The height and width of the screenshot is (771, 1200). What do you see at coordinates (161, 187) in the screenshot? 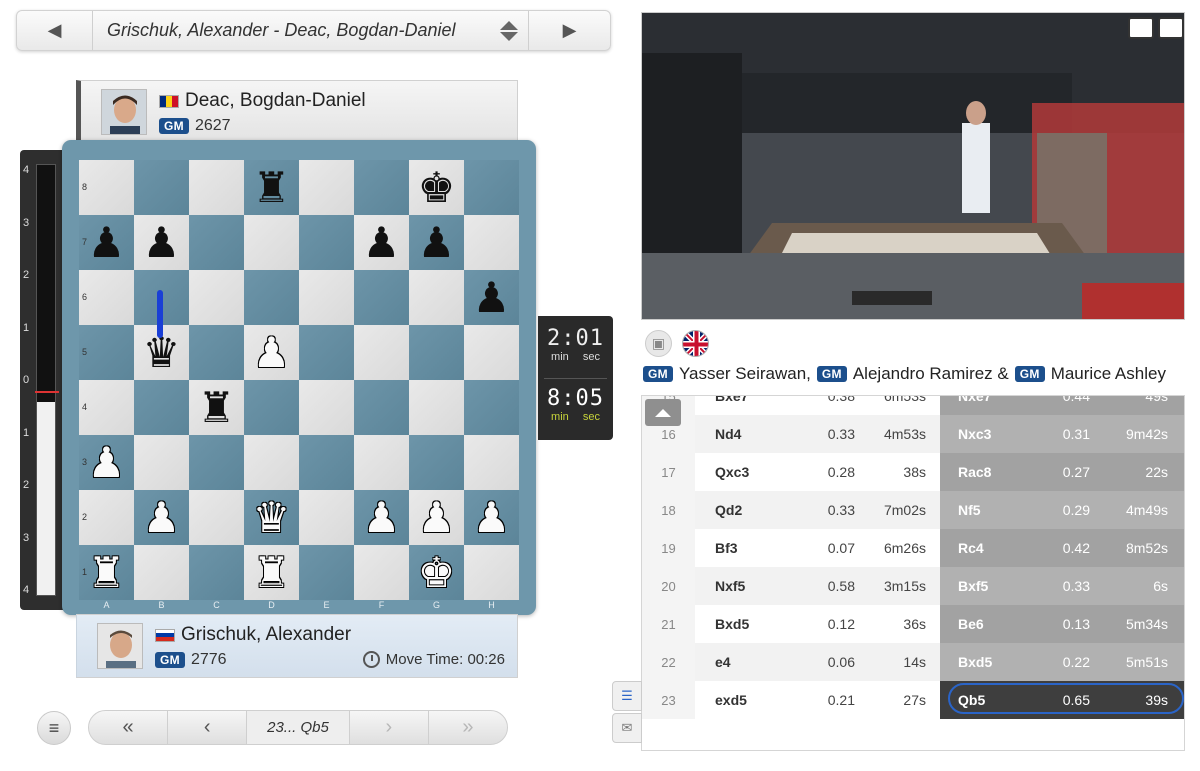
I see `square-b8` at bounding box center [161, 187].